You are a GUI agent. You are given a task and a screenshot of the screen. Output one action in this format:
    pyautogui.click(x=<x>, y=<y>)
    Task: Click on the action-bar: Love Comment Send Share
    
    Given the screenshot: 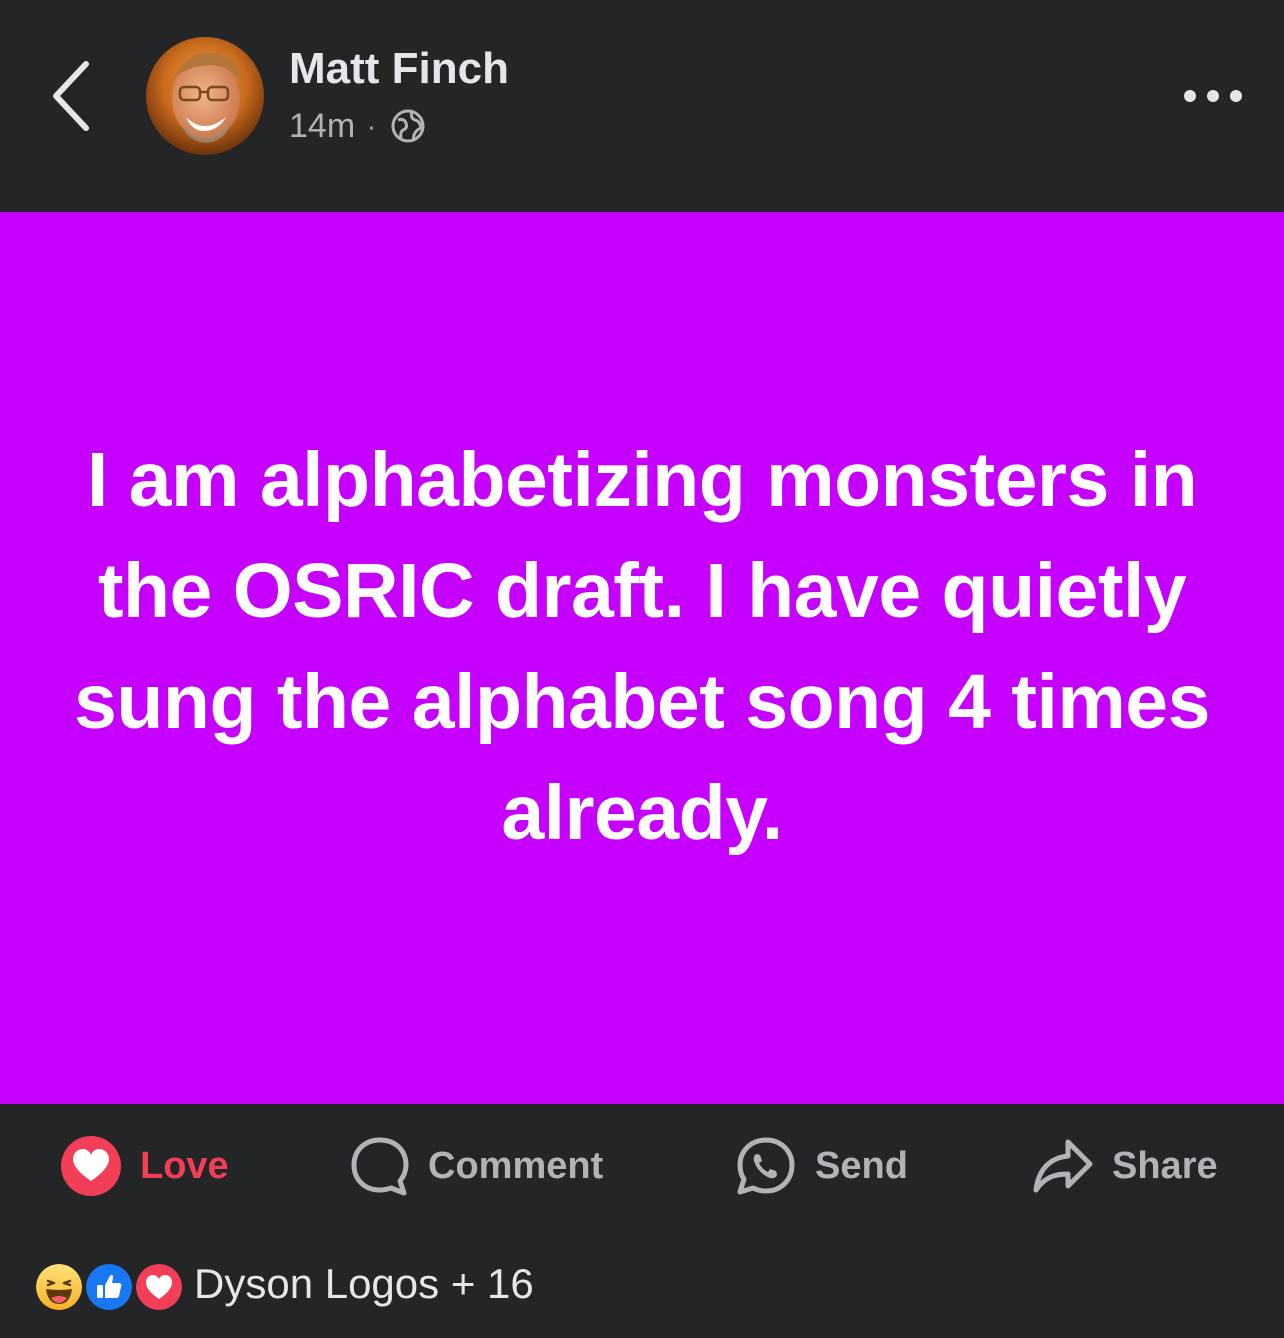 What is the action you would take?
    pyautogui.click(x=642, y=1166)
    